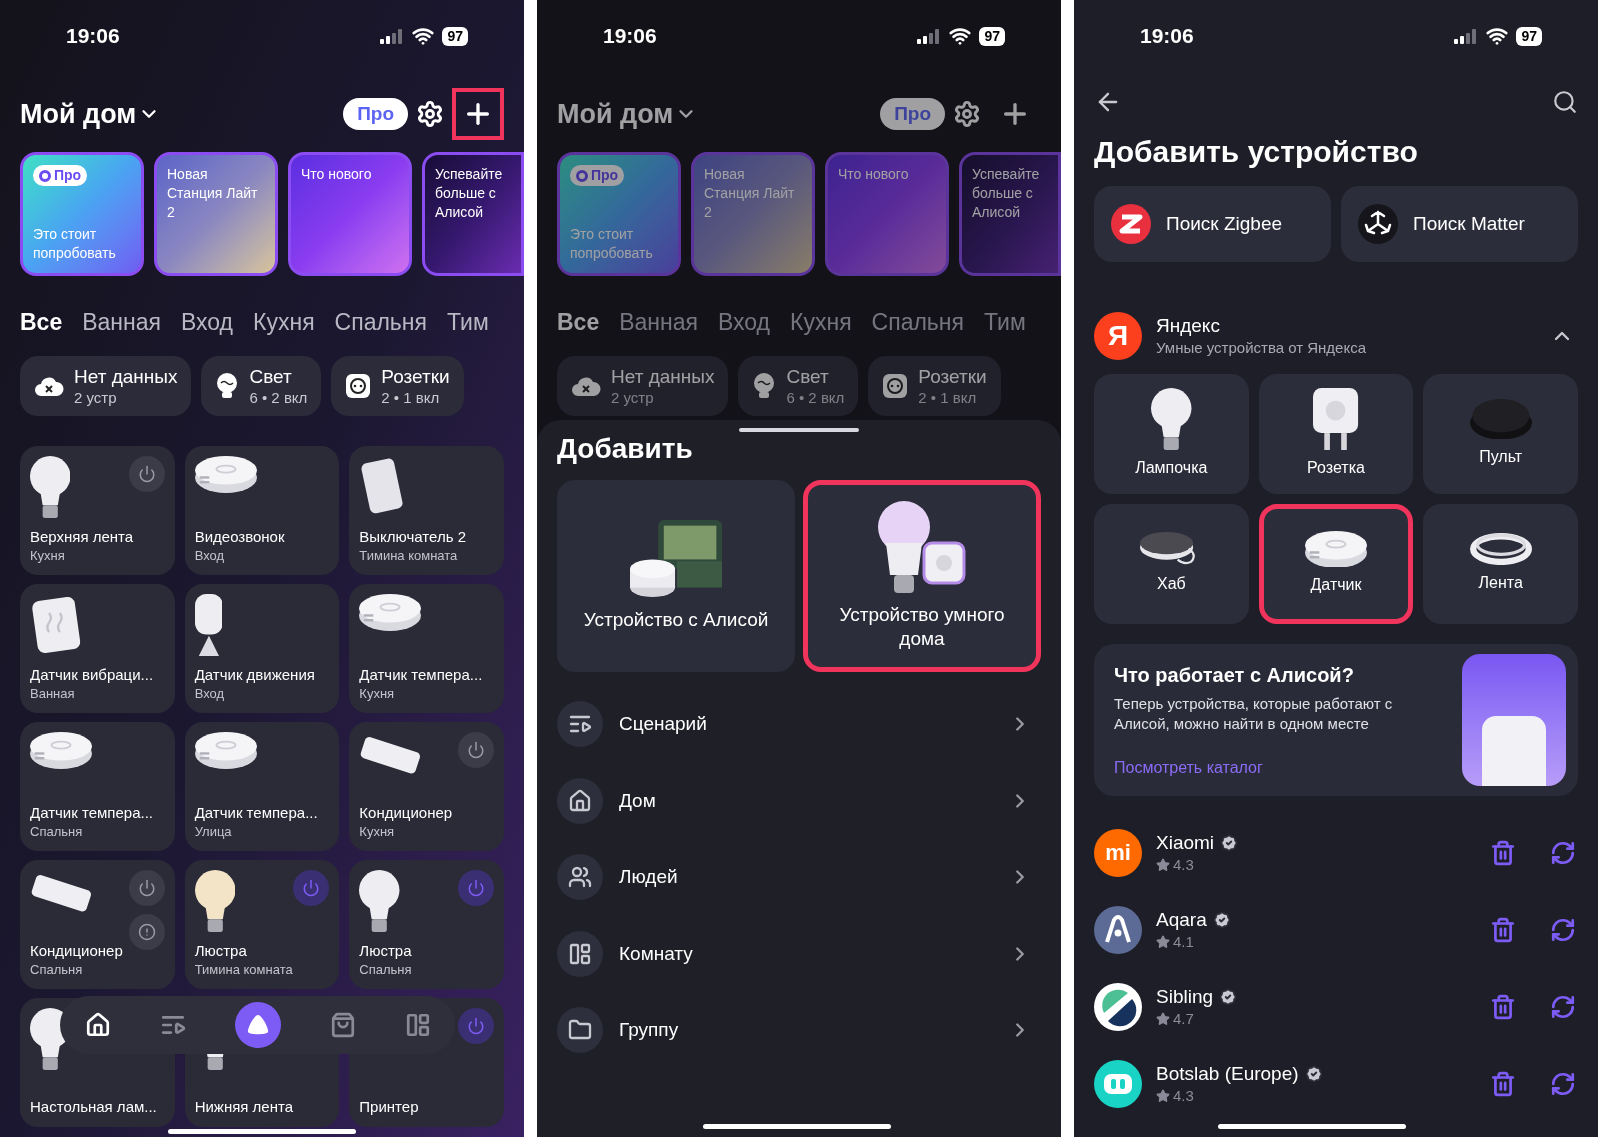 This screenshot has width=1600, height=1137. I want to click on add-menu-item: Сценарий, so click(799, 724).